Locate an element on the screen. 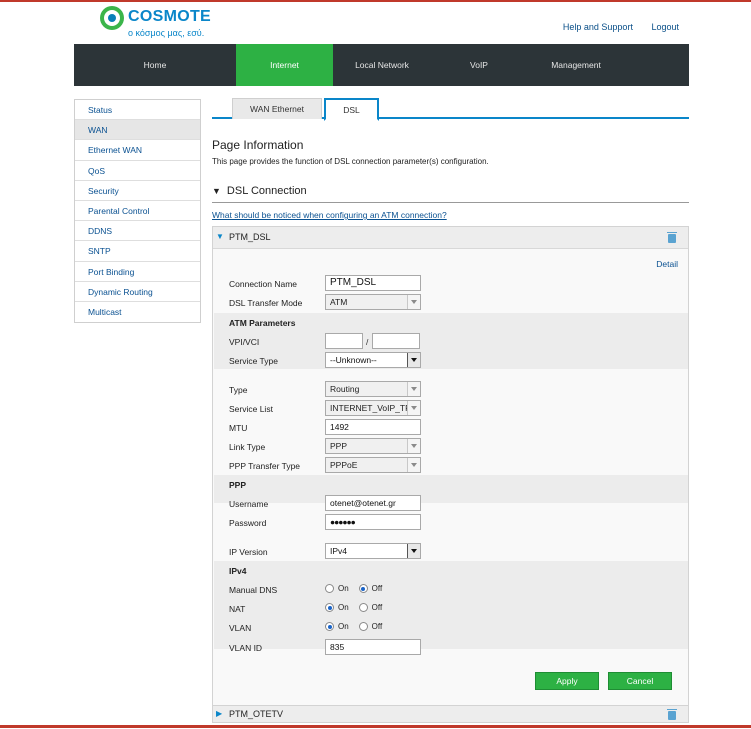  service-list-label: Service List is located at coordinates (251, 409).